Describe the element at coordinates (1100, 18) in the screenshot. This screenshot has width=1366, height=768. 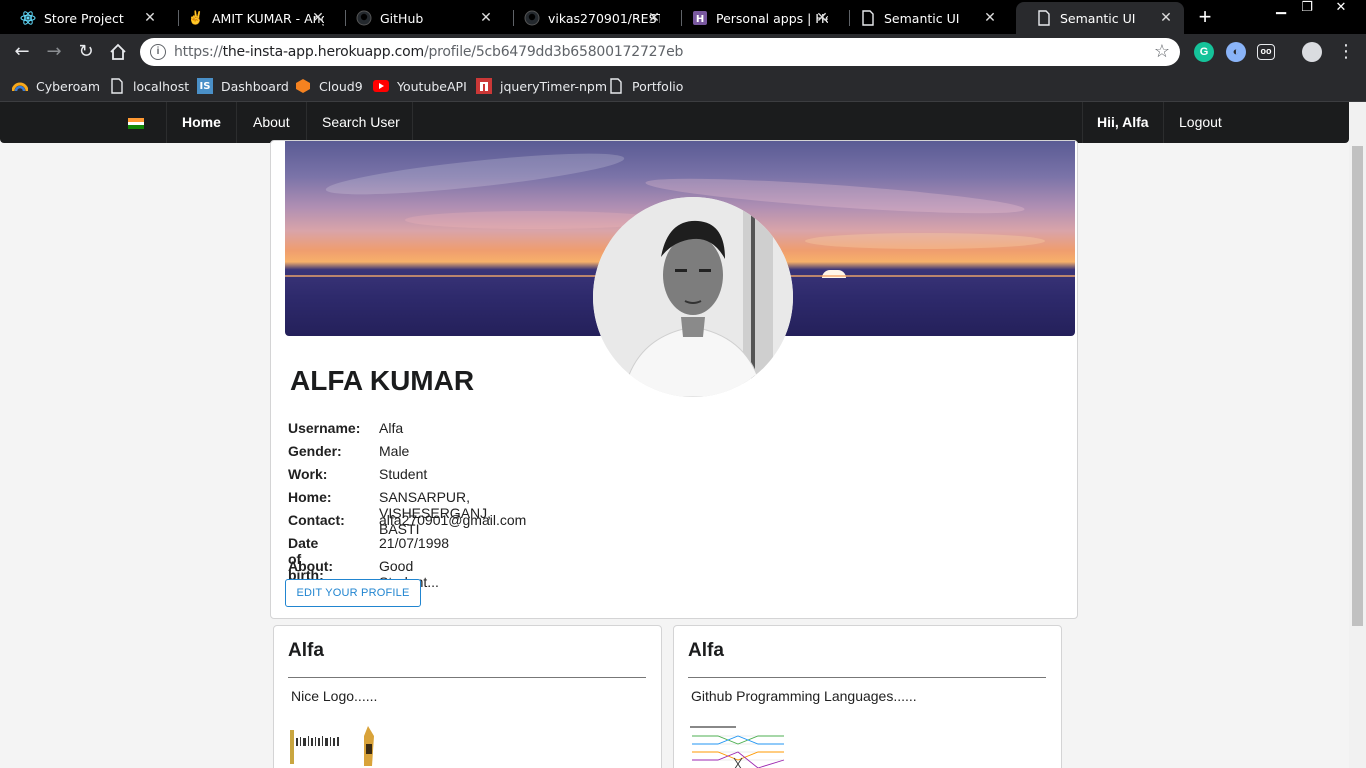
I see `browser-tab-active: Semantic UI ✕` at that location.